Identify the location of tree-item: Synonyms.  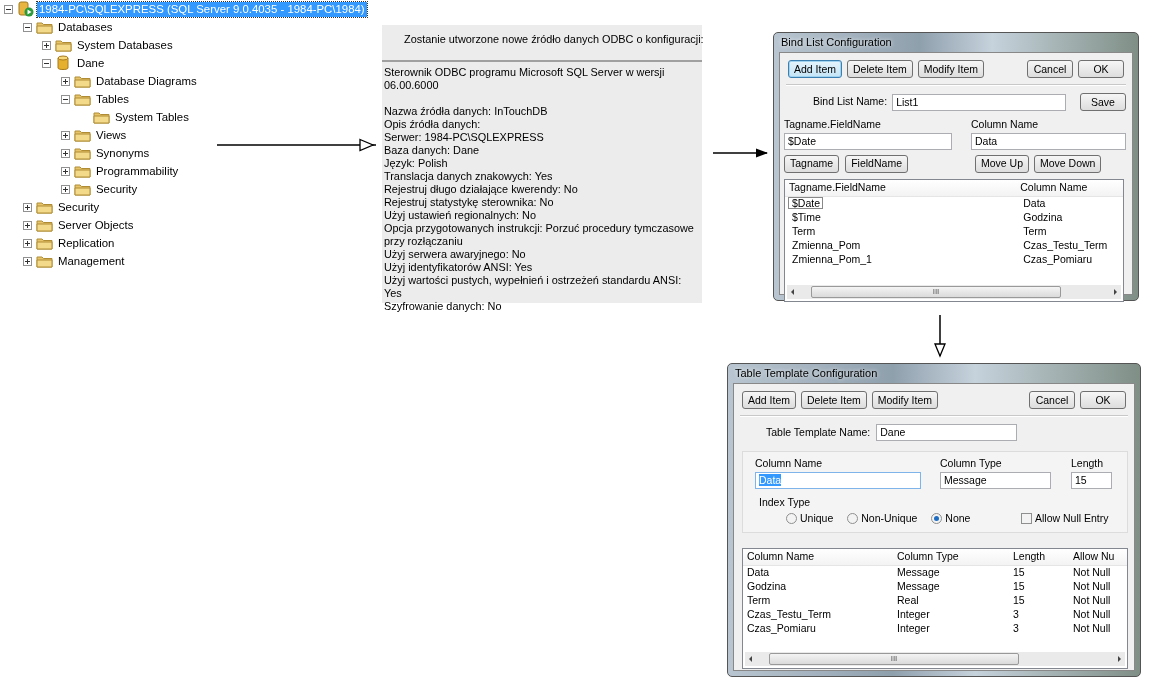
(123, 153).